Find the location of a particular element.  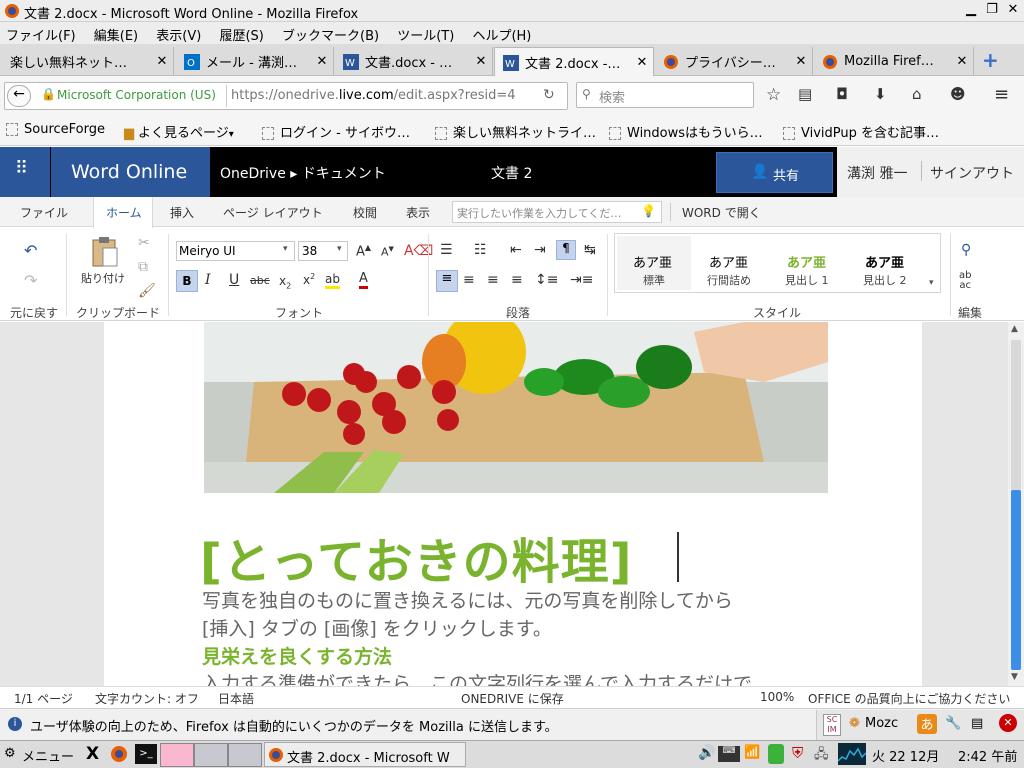

style-heading-2: あア亜 見出し 2 is located at coordinates (888, 263).